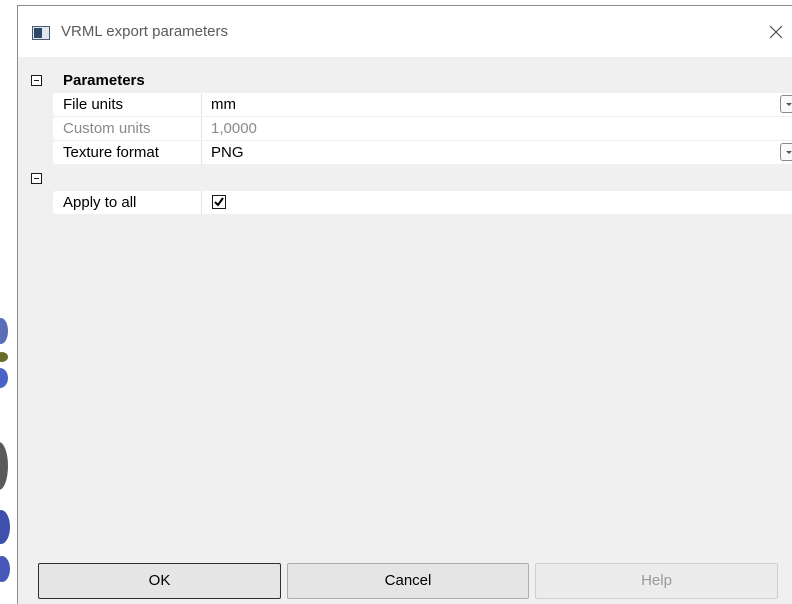  I want to click on prop-row-texture-format: Texture format PNG, so click(422, 153).